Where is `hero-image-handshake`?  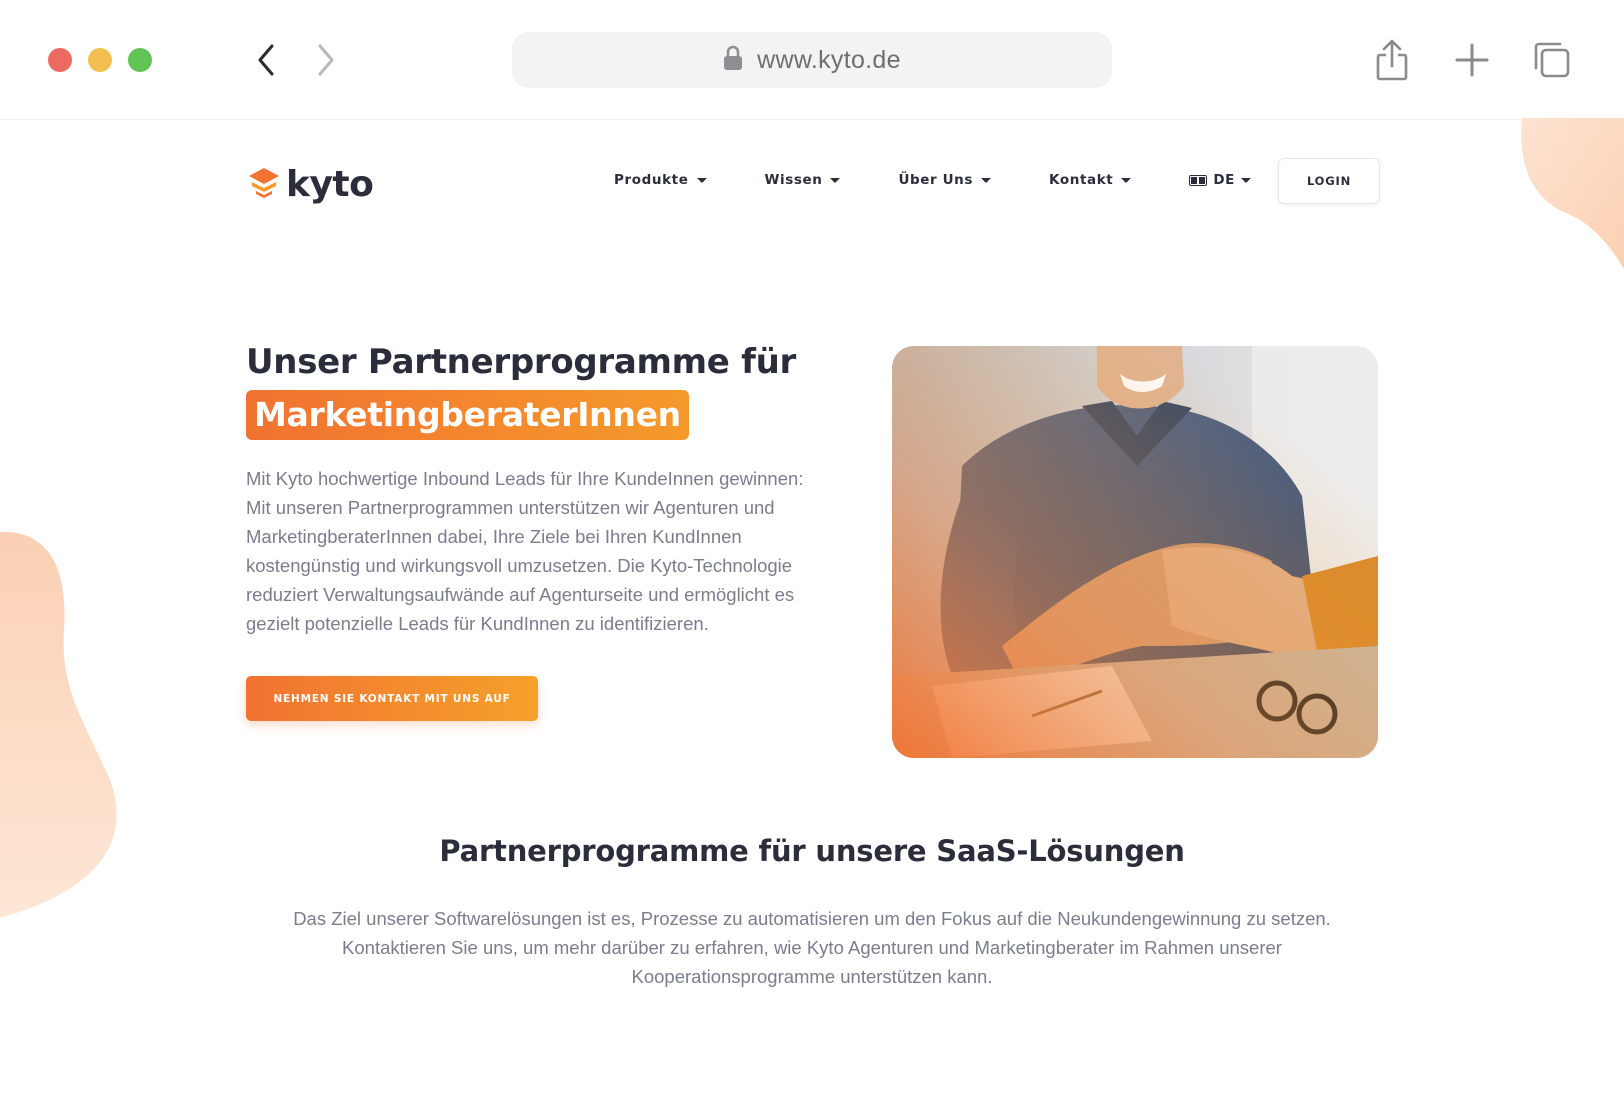
hero-image-handshake is located at coordinates (1135, 552).